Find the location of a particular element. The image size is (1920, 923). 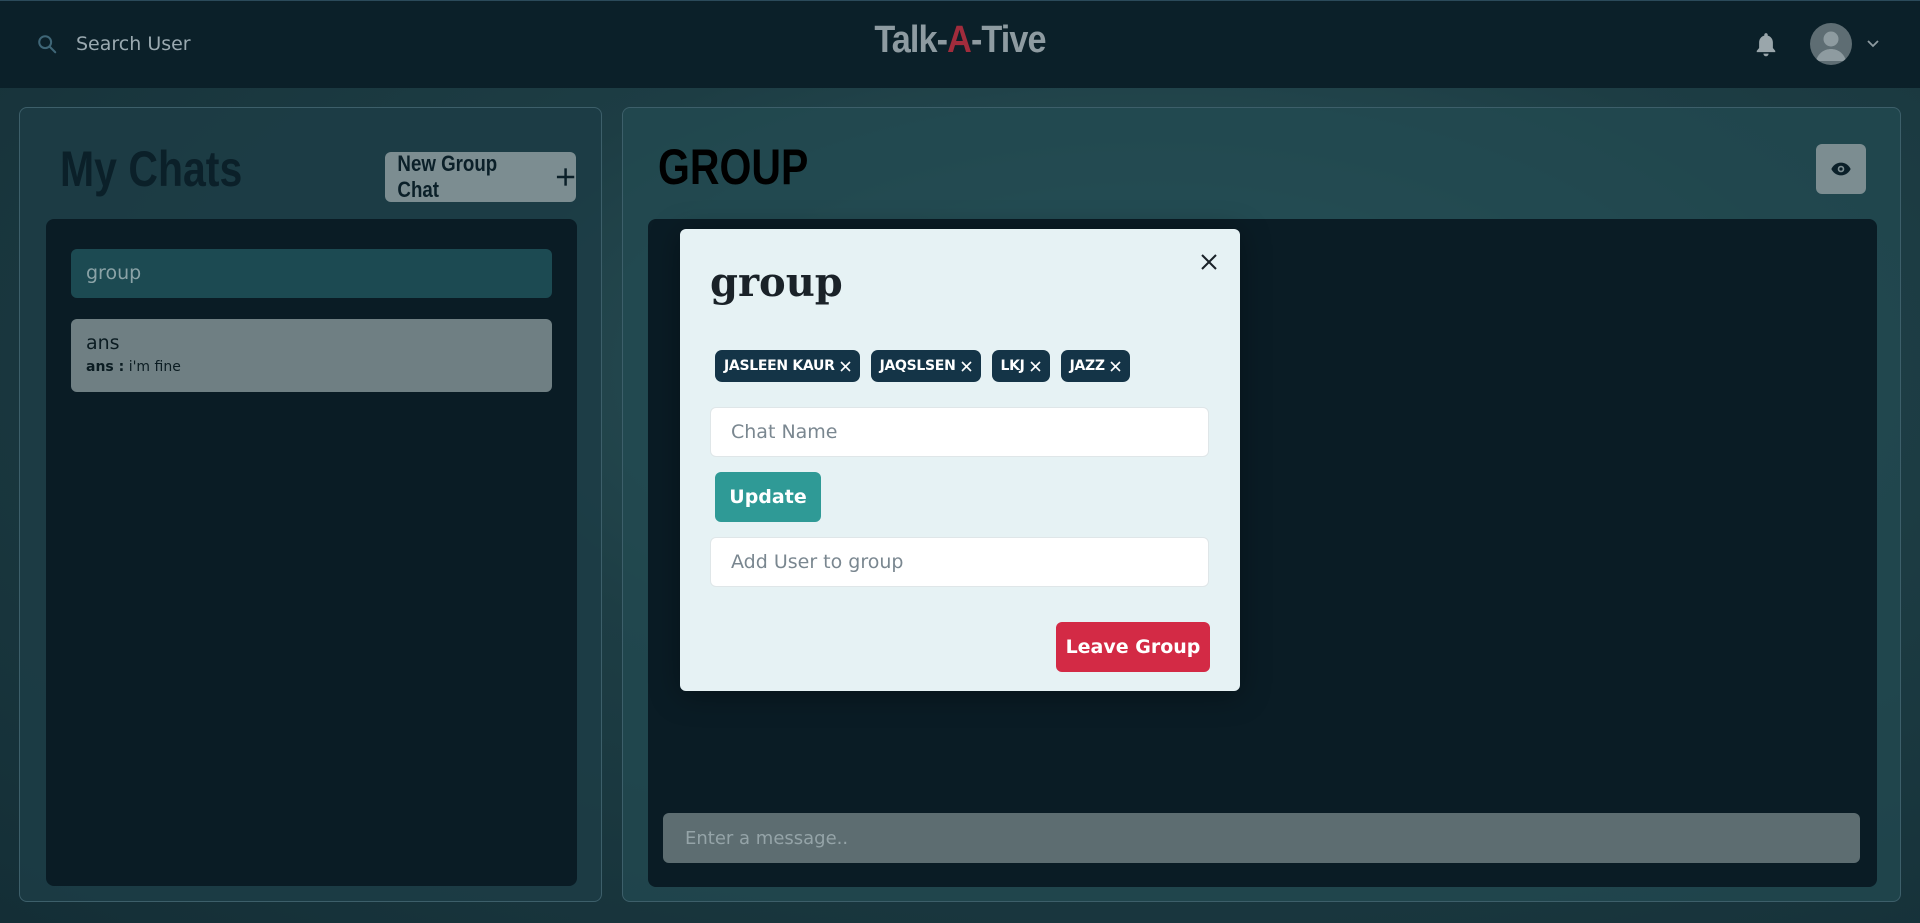

bell-icon is located at coordinates (1766, 45).